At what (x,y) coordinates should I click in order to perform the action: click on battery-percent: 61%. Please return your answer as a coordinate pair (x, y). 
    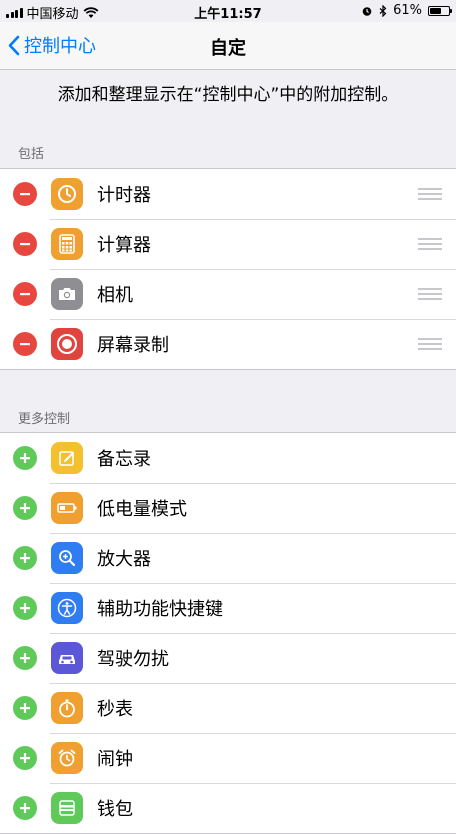
    Looking at the image, I should click on (407, 10).